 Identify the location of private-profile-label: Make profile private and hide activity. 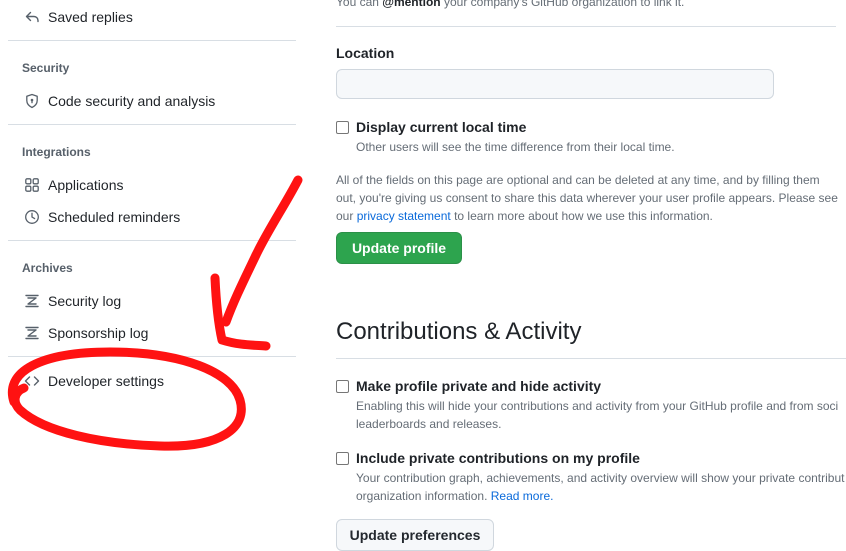
(479, 386).